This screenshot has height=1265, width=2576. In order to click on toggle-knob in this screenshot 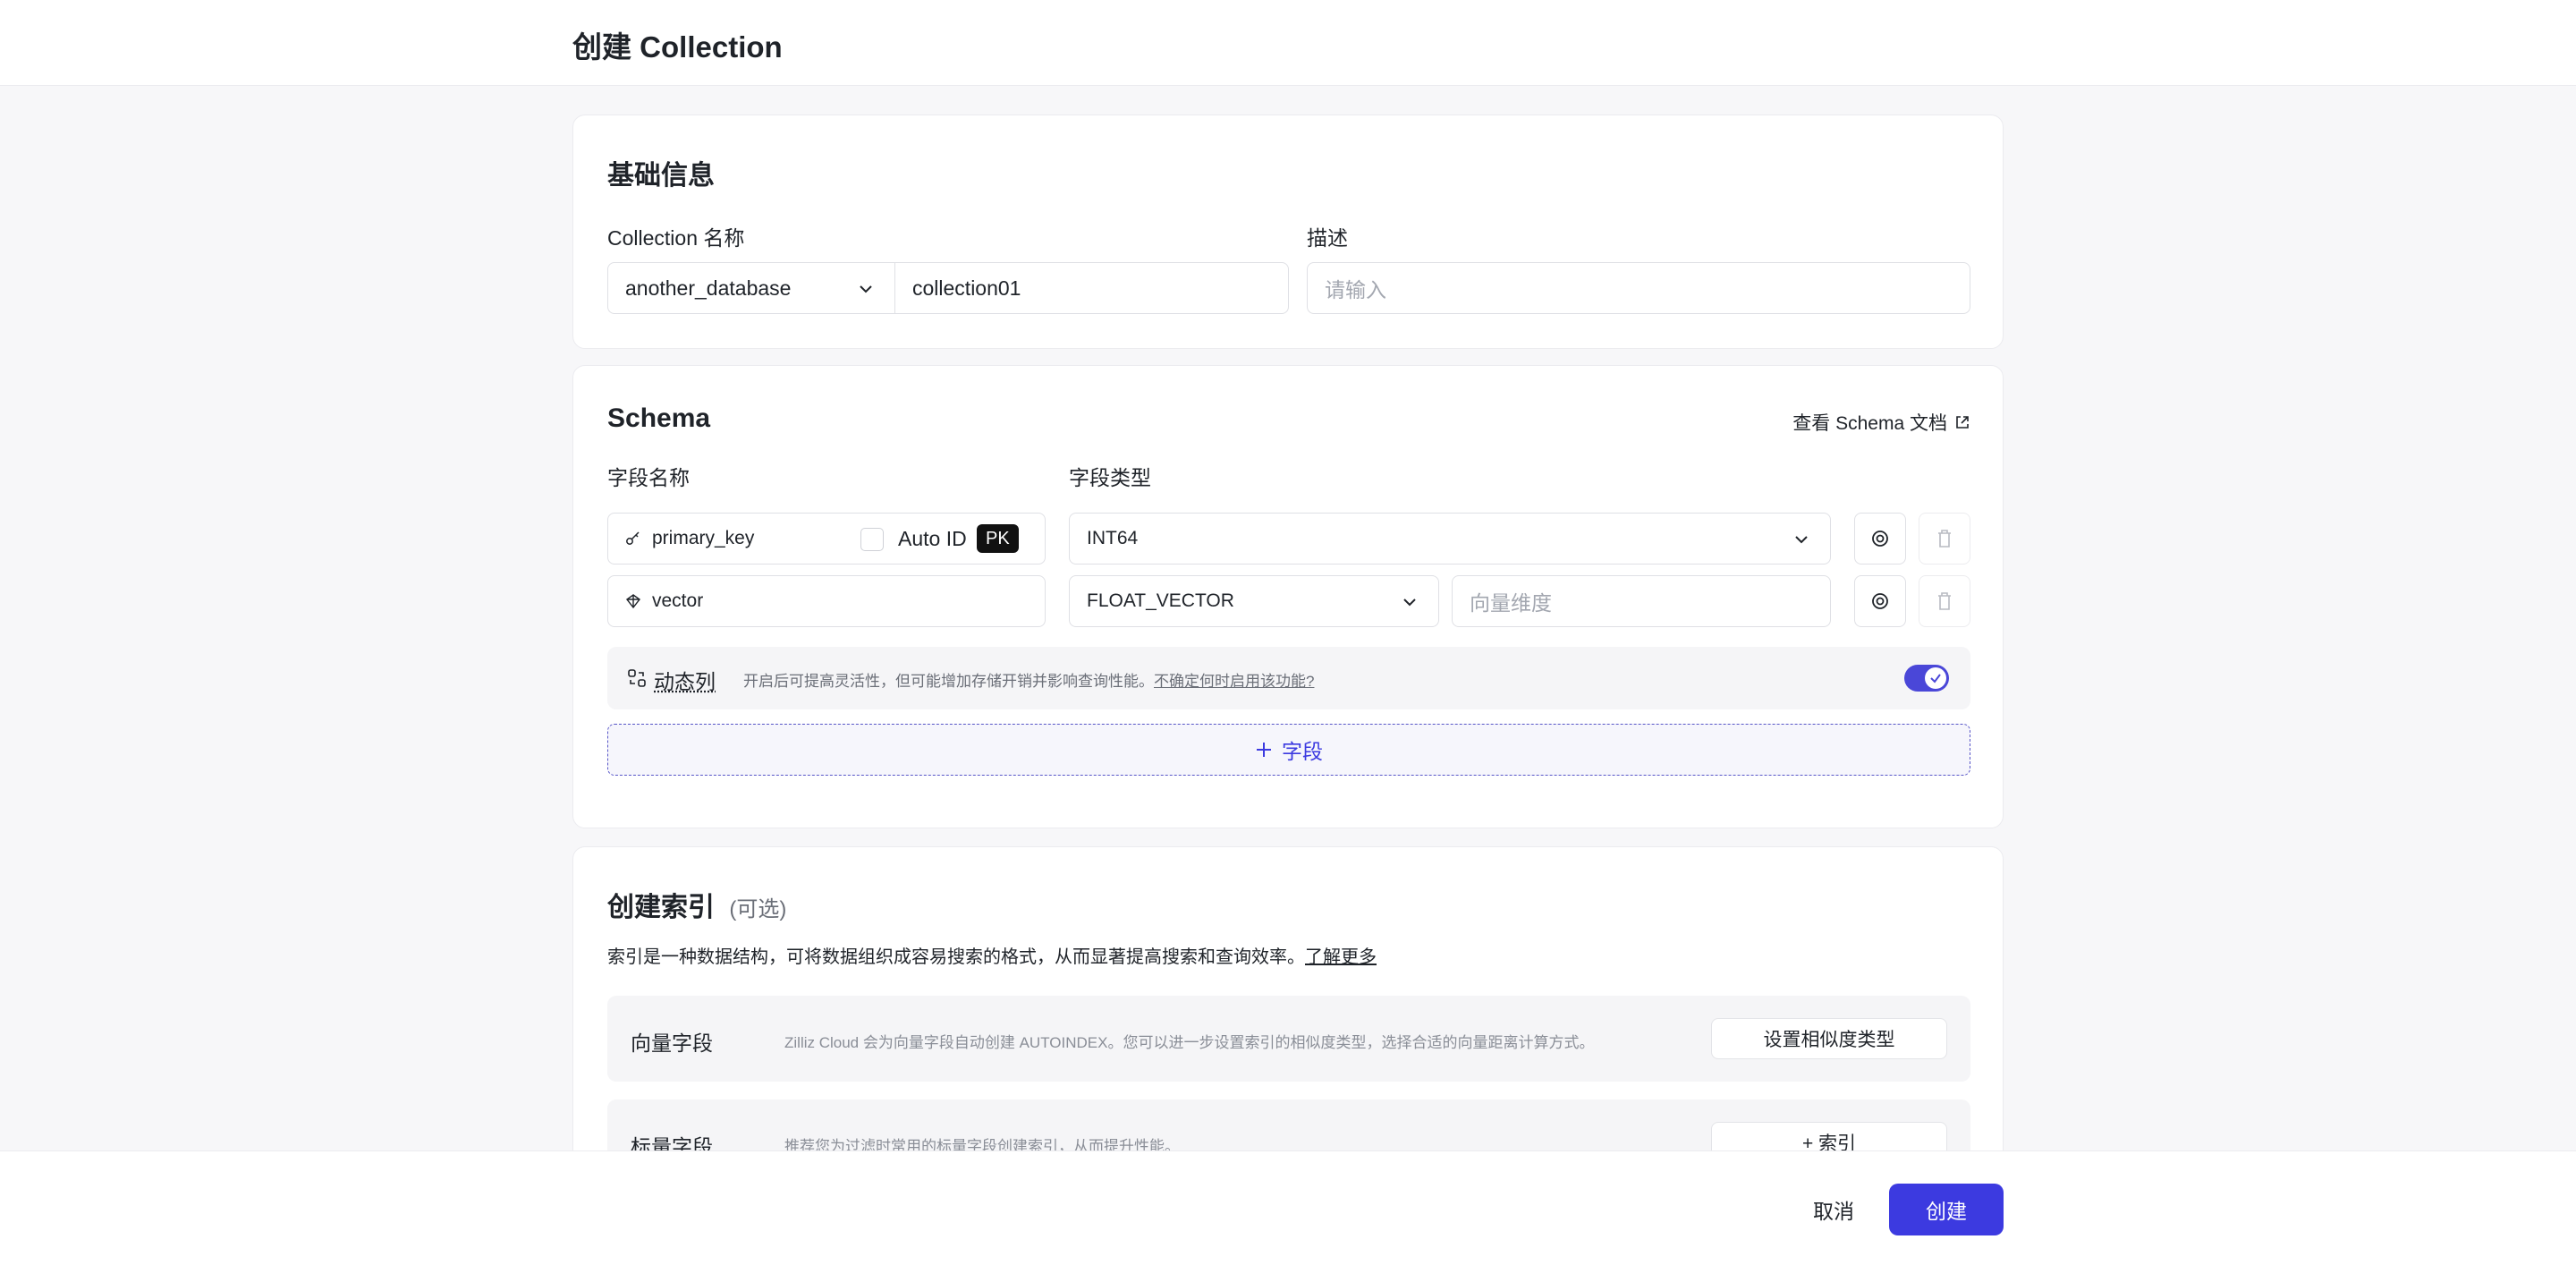, I will do `click(1935, 678)`.